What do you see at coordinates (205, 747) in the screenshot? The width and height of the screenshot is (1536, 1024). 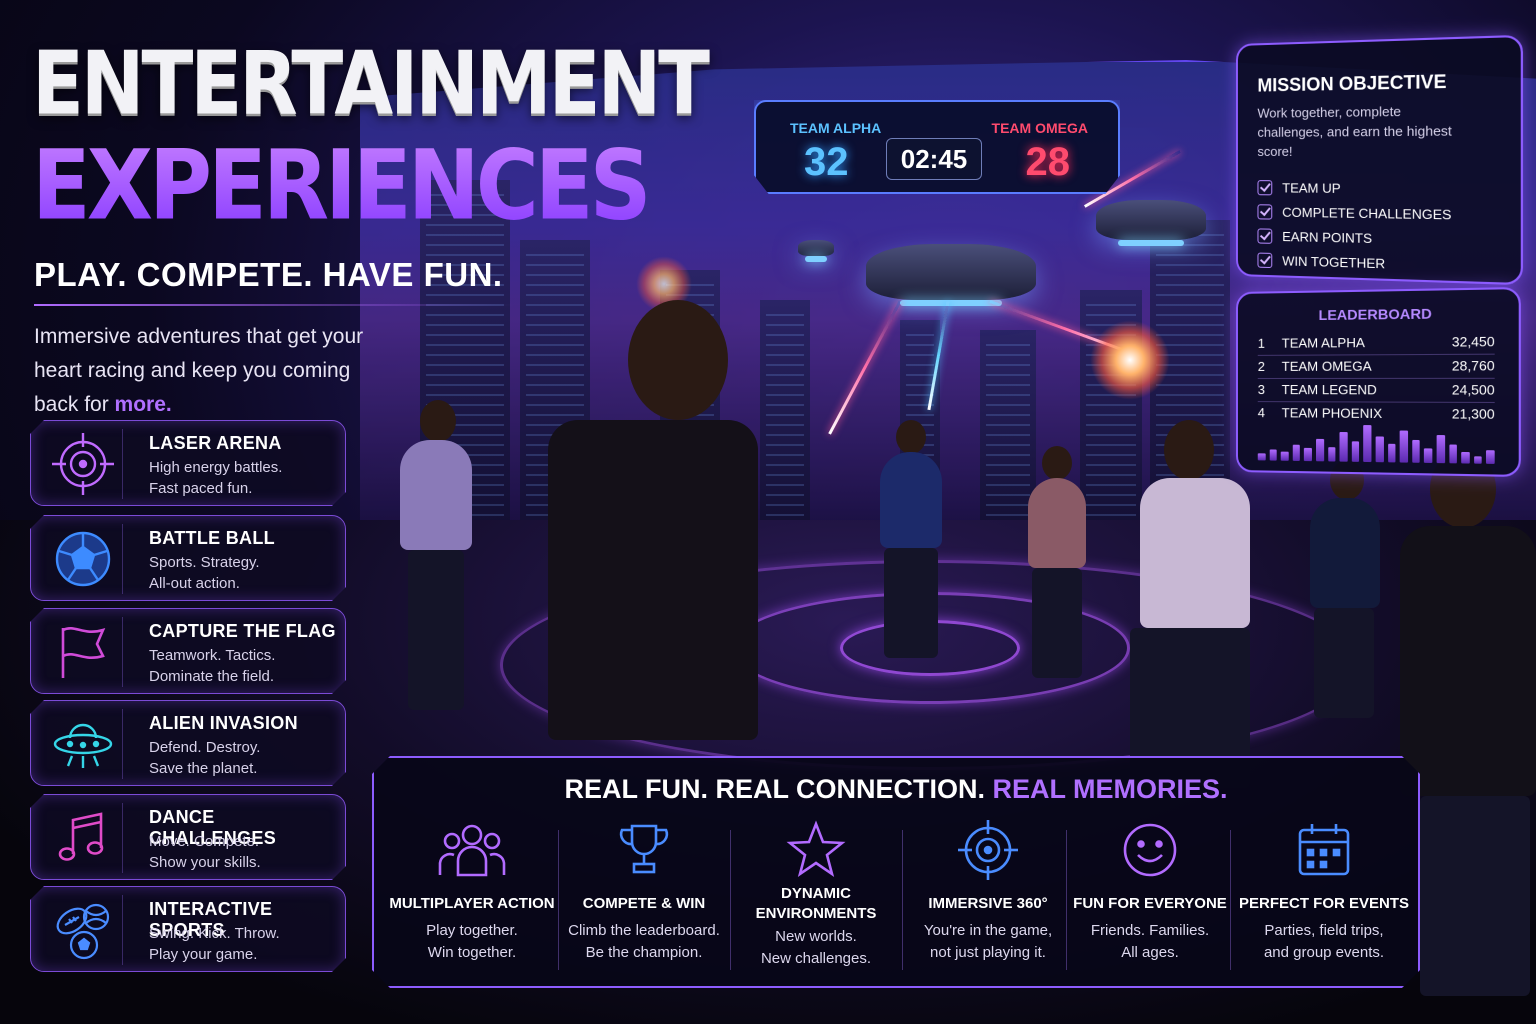 I see `experience-desc: Defend. Destroy.` at bounding box center [205, 747].